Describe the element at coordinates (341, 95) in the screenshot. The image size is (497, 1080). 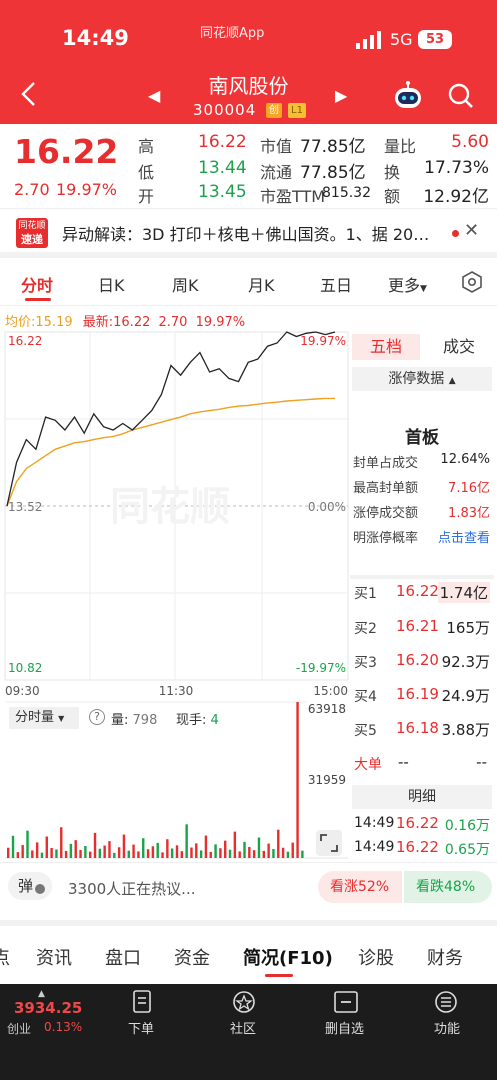
I see `next-stock-icon: ▶` at that location.